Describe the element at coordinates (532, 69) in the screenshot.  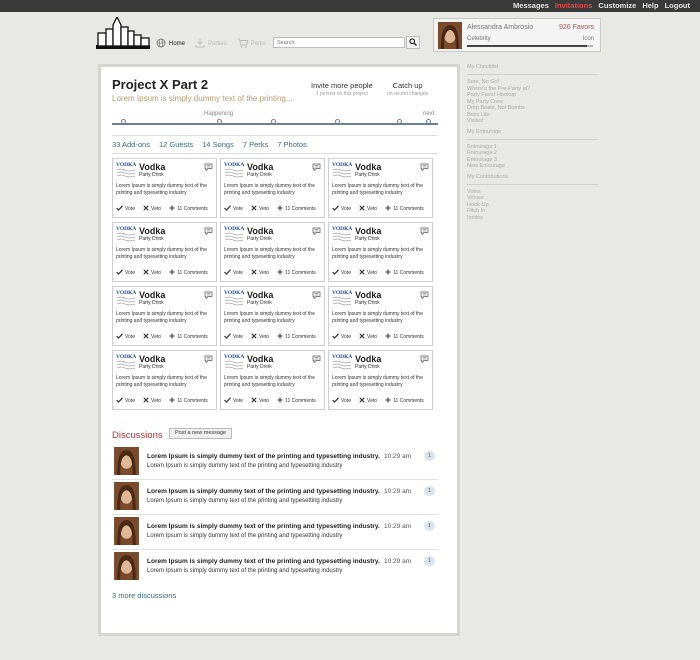
I see `sidebar-heading: My Checklist` at that location.